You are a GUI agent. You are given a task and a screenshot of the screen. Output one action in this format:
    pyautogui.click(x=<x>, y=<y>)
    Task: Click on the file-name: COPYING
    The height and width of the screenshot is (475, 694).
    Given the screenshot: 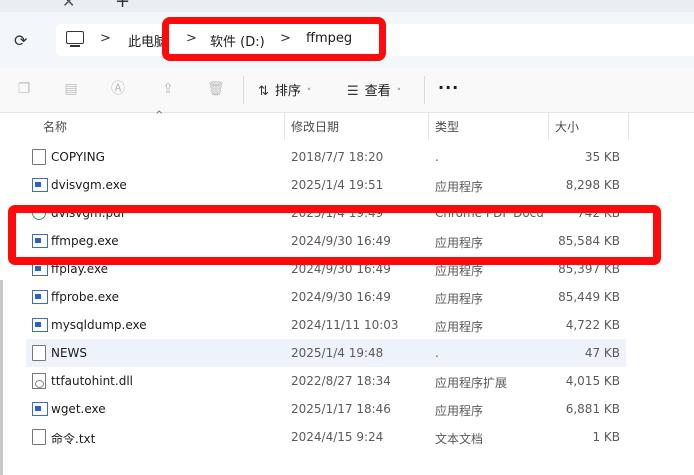 What is the action you would take?
    pyautogui.click(x=78, y=157)
    